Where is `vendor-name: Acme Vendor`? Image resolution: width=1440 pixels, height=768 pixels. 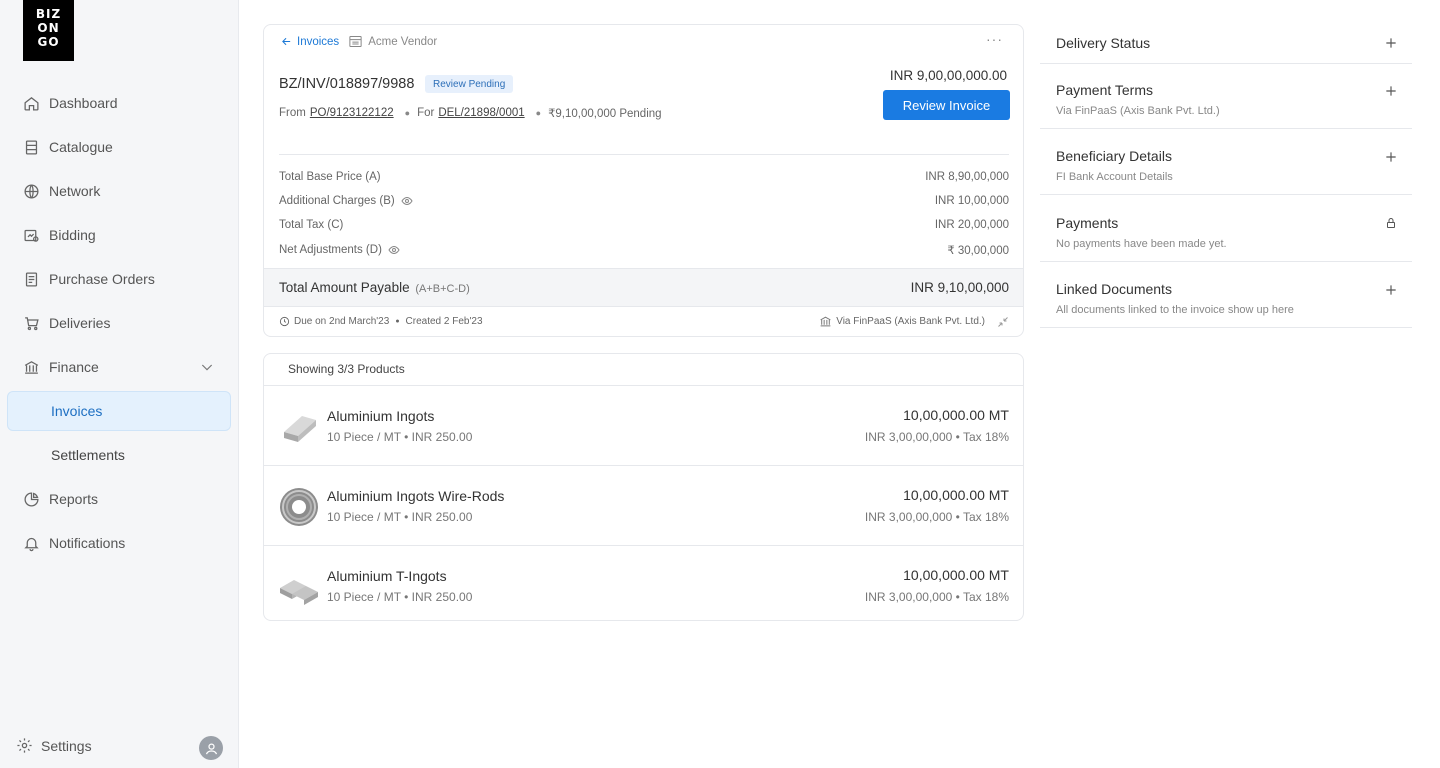 vendor-name: Acme Vendor is located at coordinates (403, 41).